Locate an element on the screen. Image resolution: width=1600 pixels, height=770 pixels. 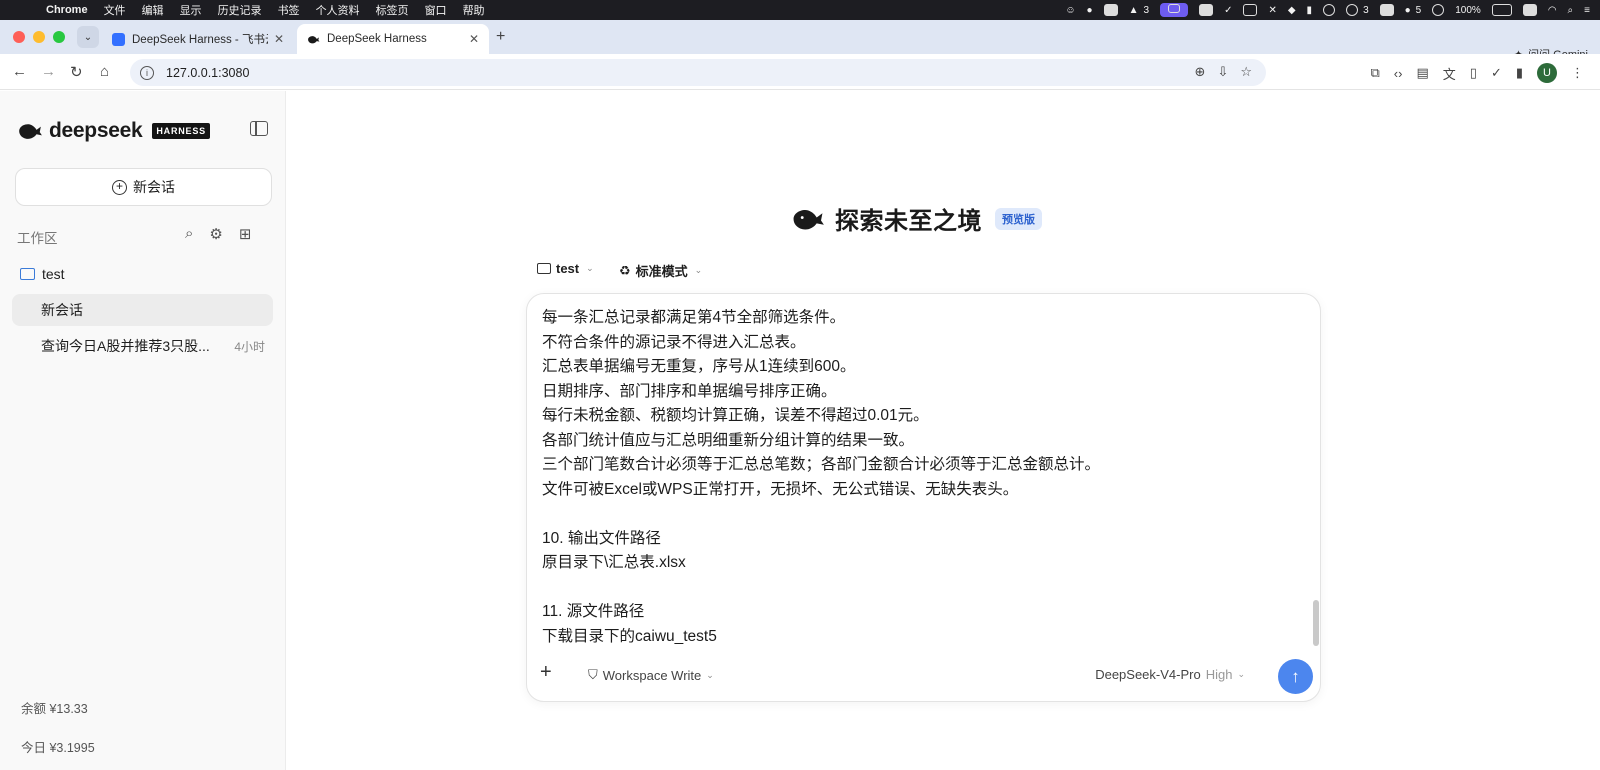
permission-selector: ⛉ Workspace Write ⌄ is located at coordinates (651, 675).